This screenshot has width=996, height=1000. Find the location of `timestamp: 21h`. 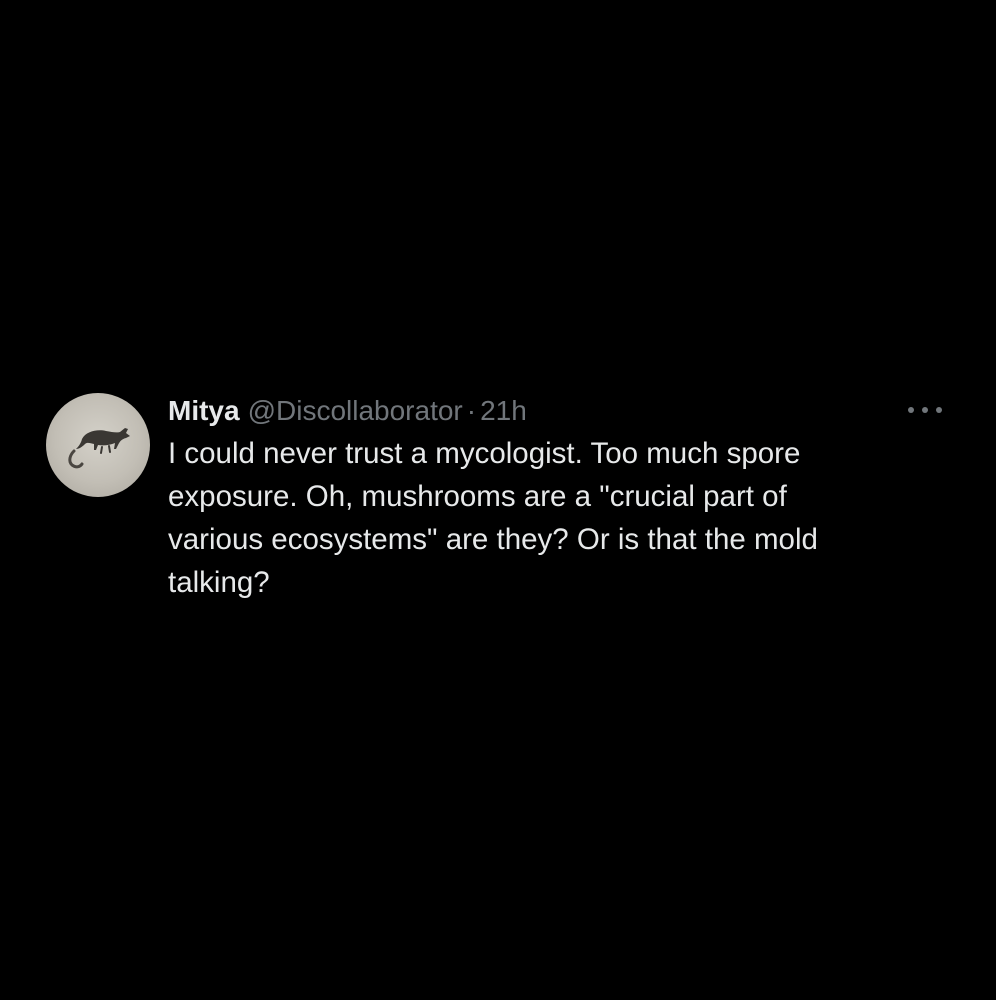

timestamp: 21h is located at coordinates (503, 411).